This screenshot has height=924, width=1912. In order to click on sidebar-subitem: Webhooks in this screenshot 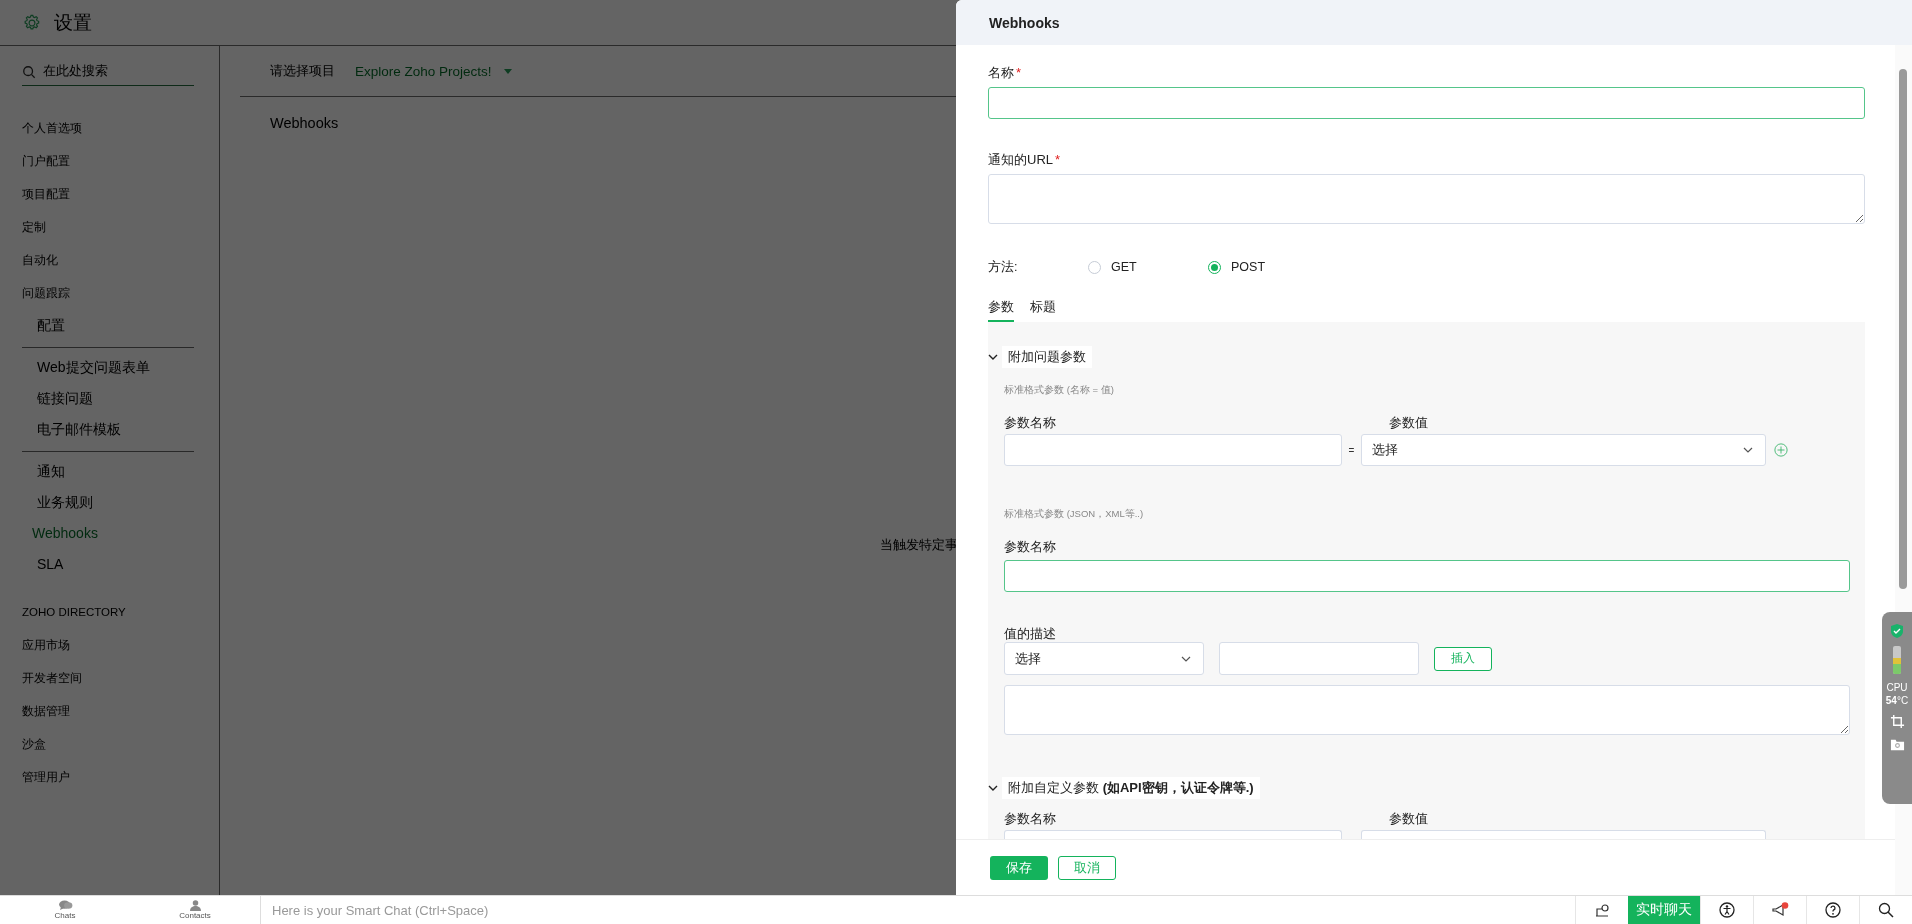, I will do `click(108, 533)`.